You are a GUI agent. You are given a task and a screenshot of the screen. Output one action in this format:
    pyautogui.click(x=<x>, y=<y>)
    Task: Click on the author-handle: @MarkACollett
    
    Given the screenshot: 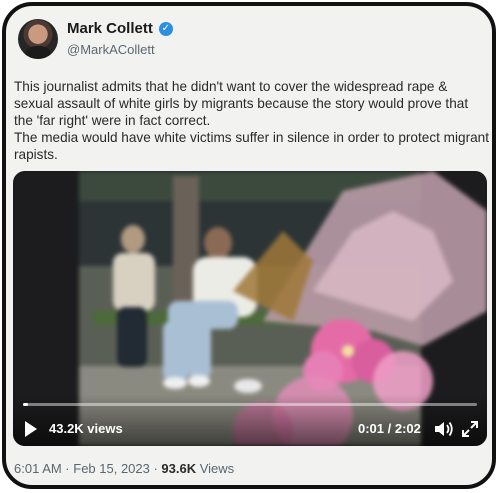 What is the action you would take?
    pyautogui.click(x=111, y=49)
    